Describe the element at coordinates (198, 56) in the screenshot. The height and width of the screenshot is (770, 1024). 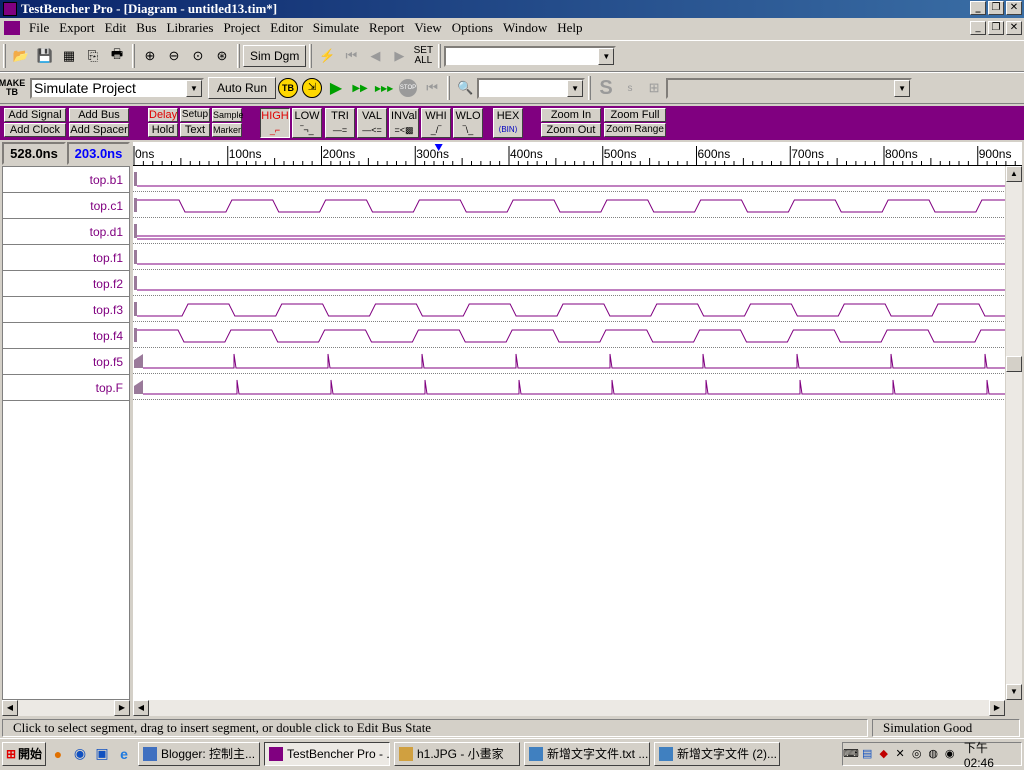
I see `zoom-full-icon: ⊙` at that location.